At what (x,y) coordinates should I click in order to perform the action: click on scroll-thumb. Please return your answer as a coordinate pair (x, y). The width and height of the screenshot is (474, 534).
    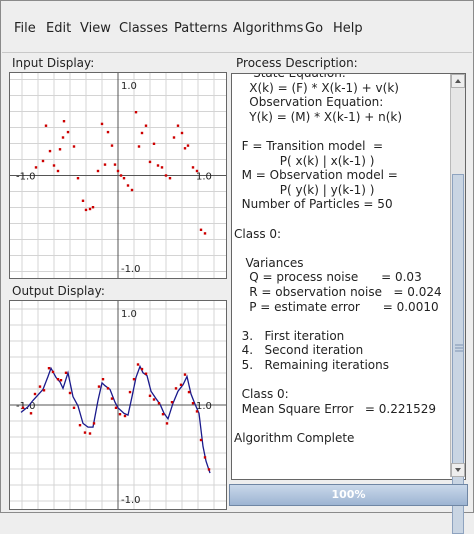
    Looking at the image, I should click on (458, 354).